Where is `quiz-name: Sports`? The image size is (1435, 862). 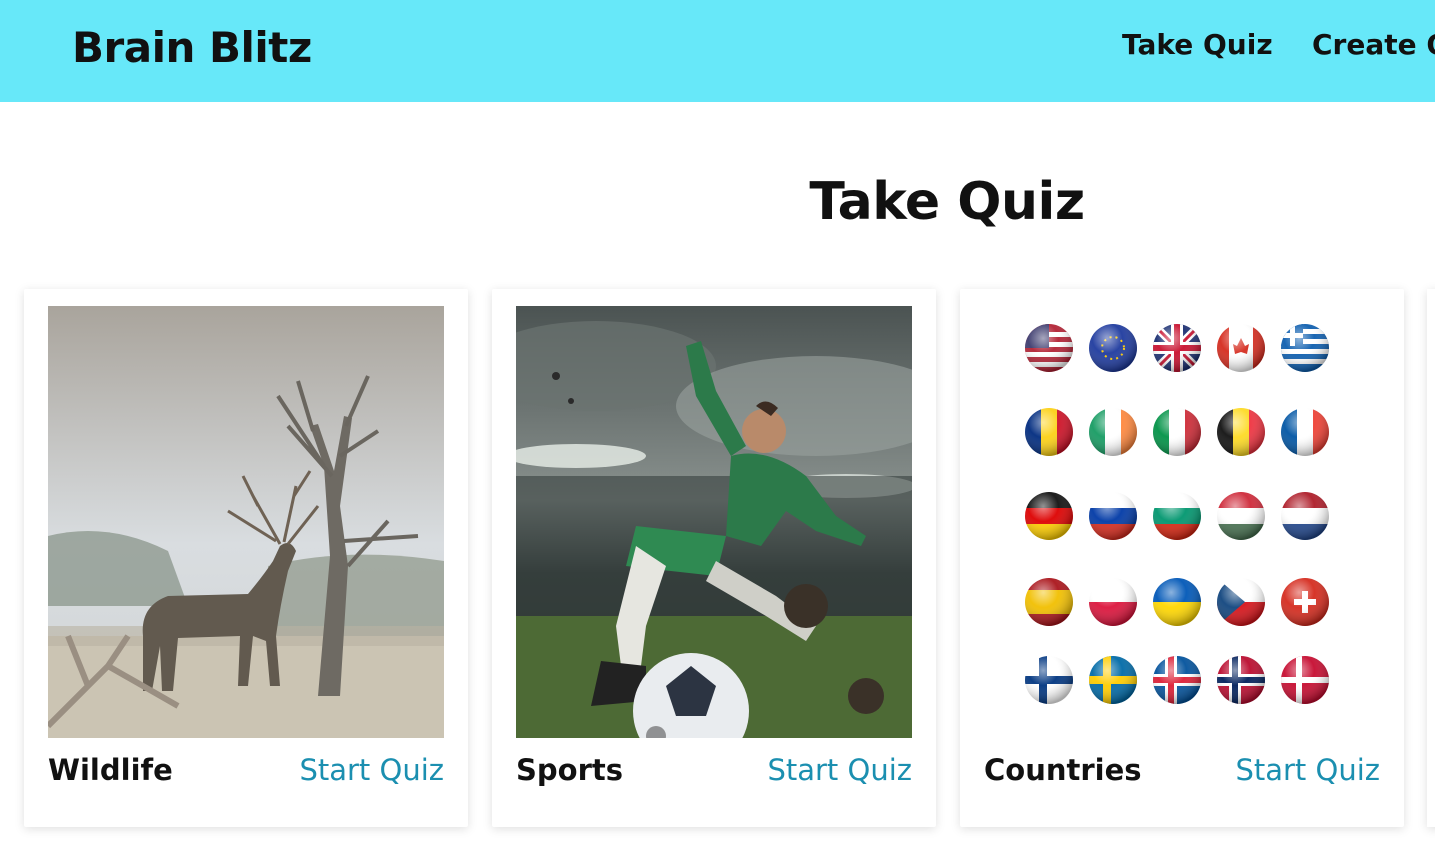 quiz-name: Sports is located at coordinates (569, 770).